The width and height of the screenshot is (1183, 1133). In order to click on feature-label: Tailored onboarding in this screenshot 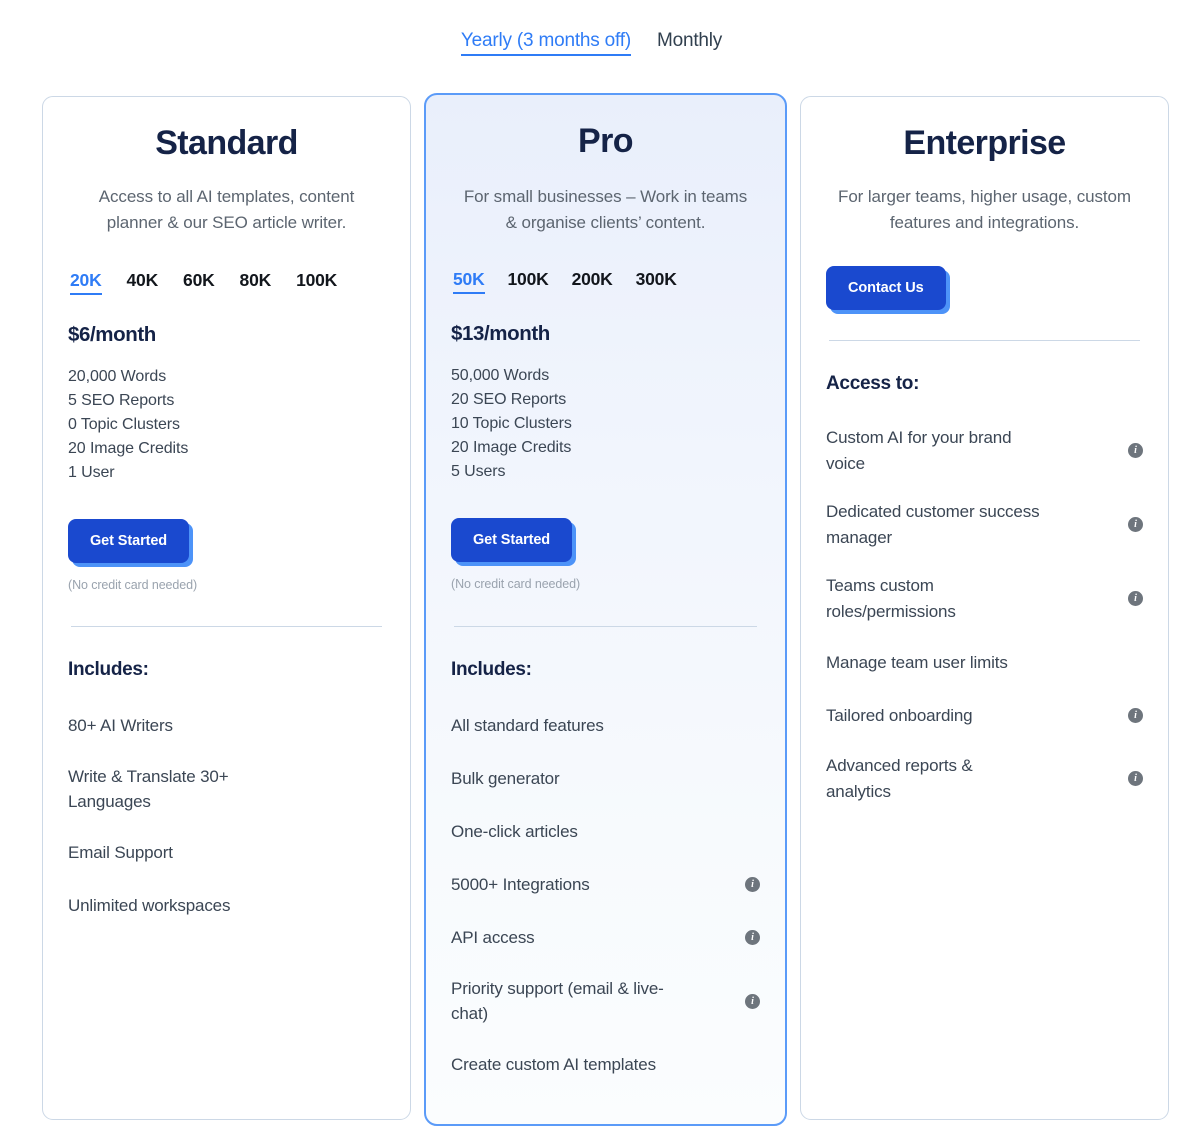, I will do `click(899, 715)`.